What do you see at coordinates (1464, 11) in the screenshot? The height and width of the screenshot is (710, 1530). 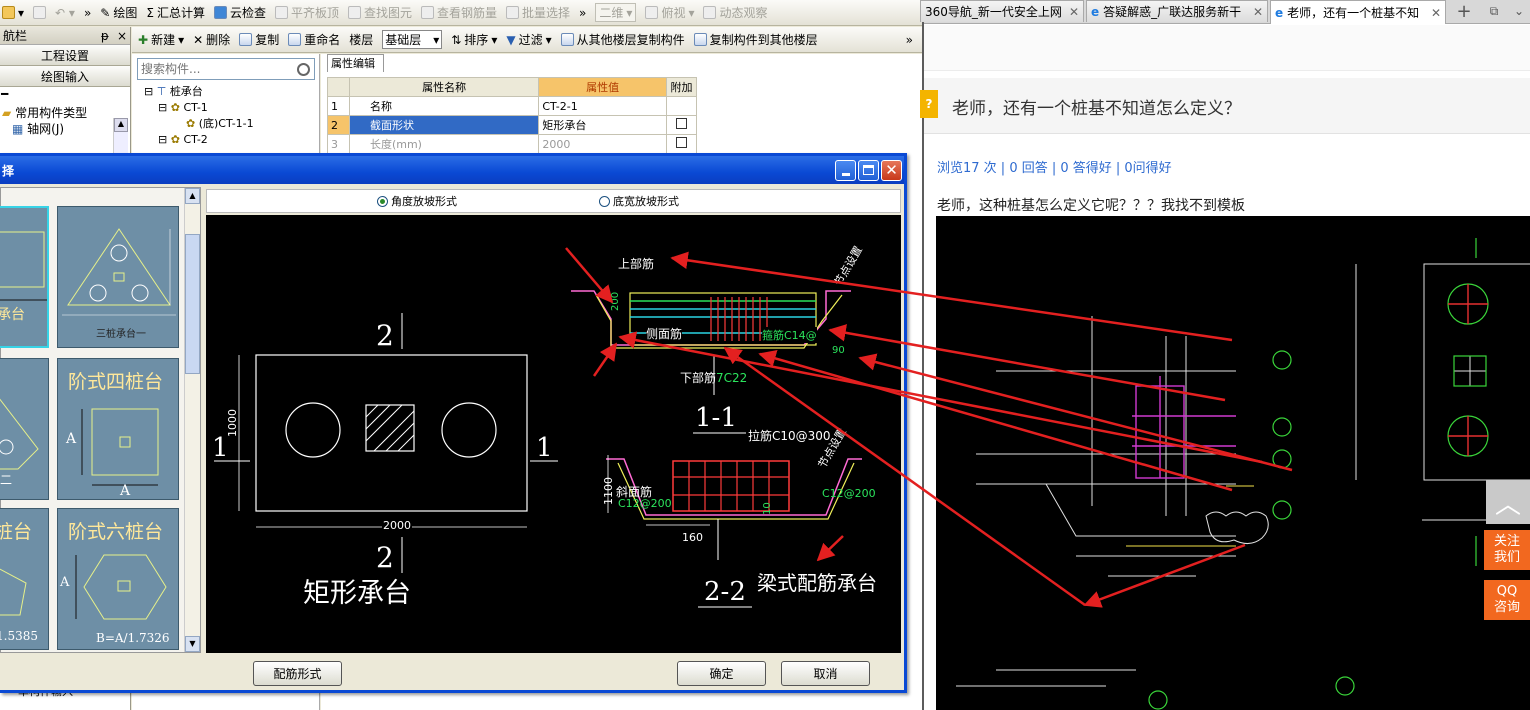 I see `new-tab-button: +` at bounding box center [1464, 11].